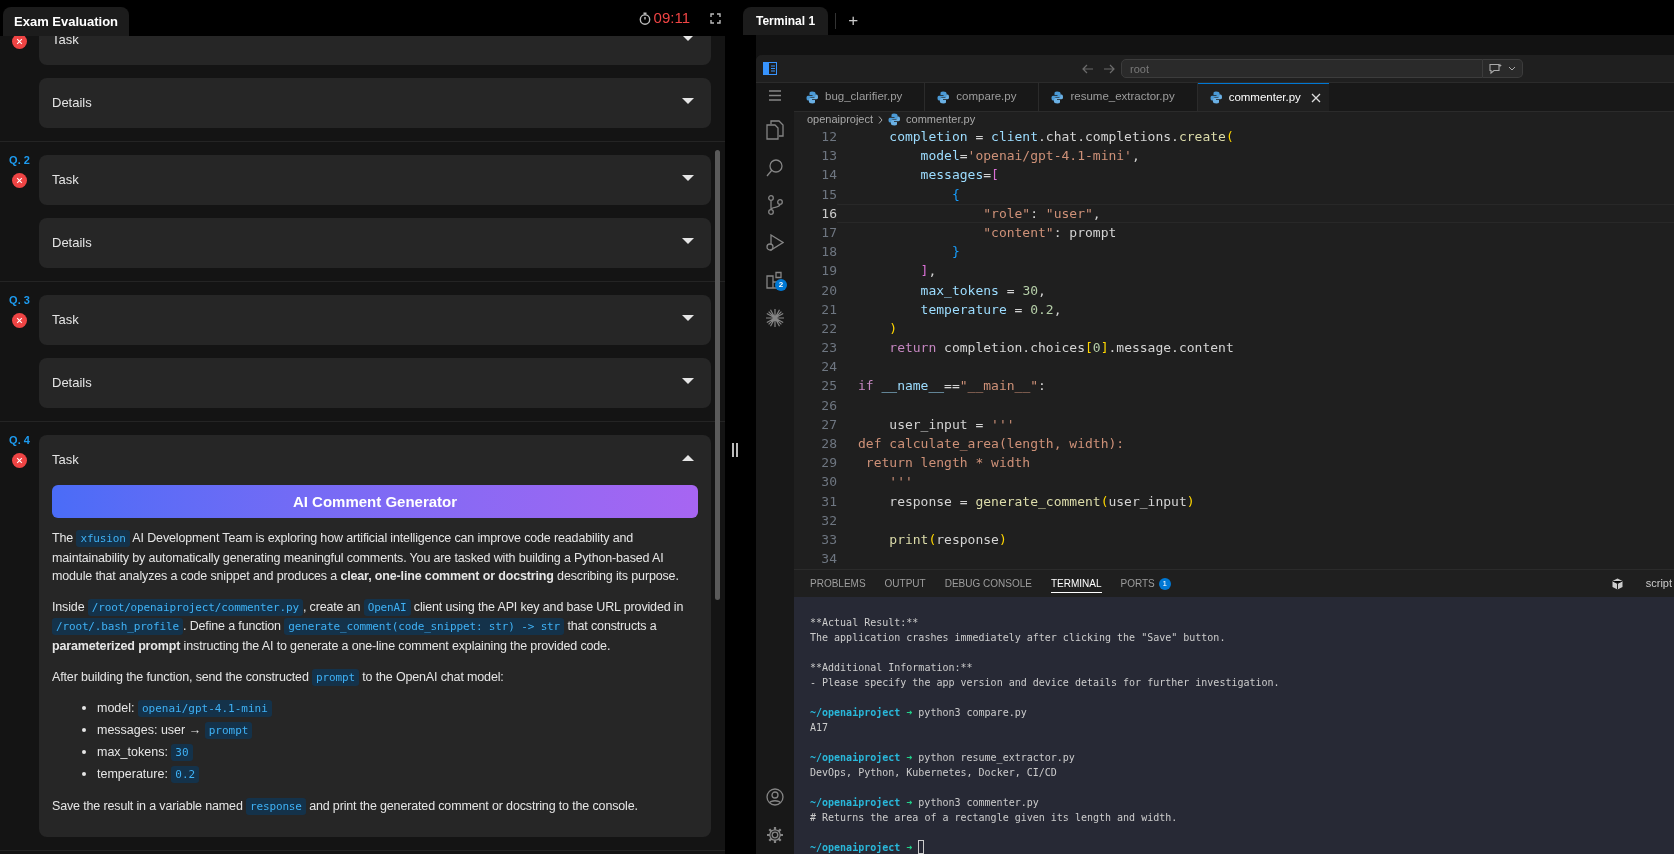 The width and height of the screenshot is (1674, 854). What do you see at coordinates (855, 758) in the screenshot?
I see `prompt-path: ~/openaiproject` at bounding box center [855, 758].